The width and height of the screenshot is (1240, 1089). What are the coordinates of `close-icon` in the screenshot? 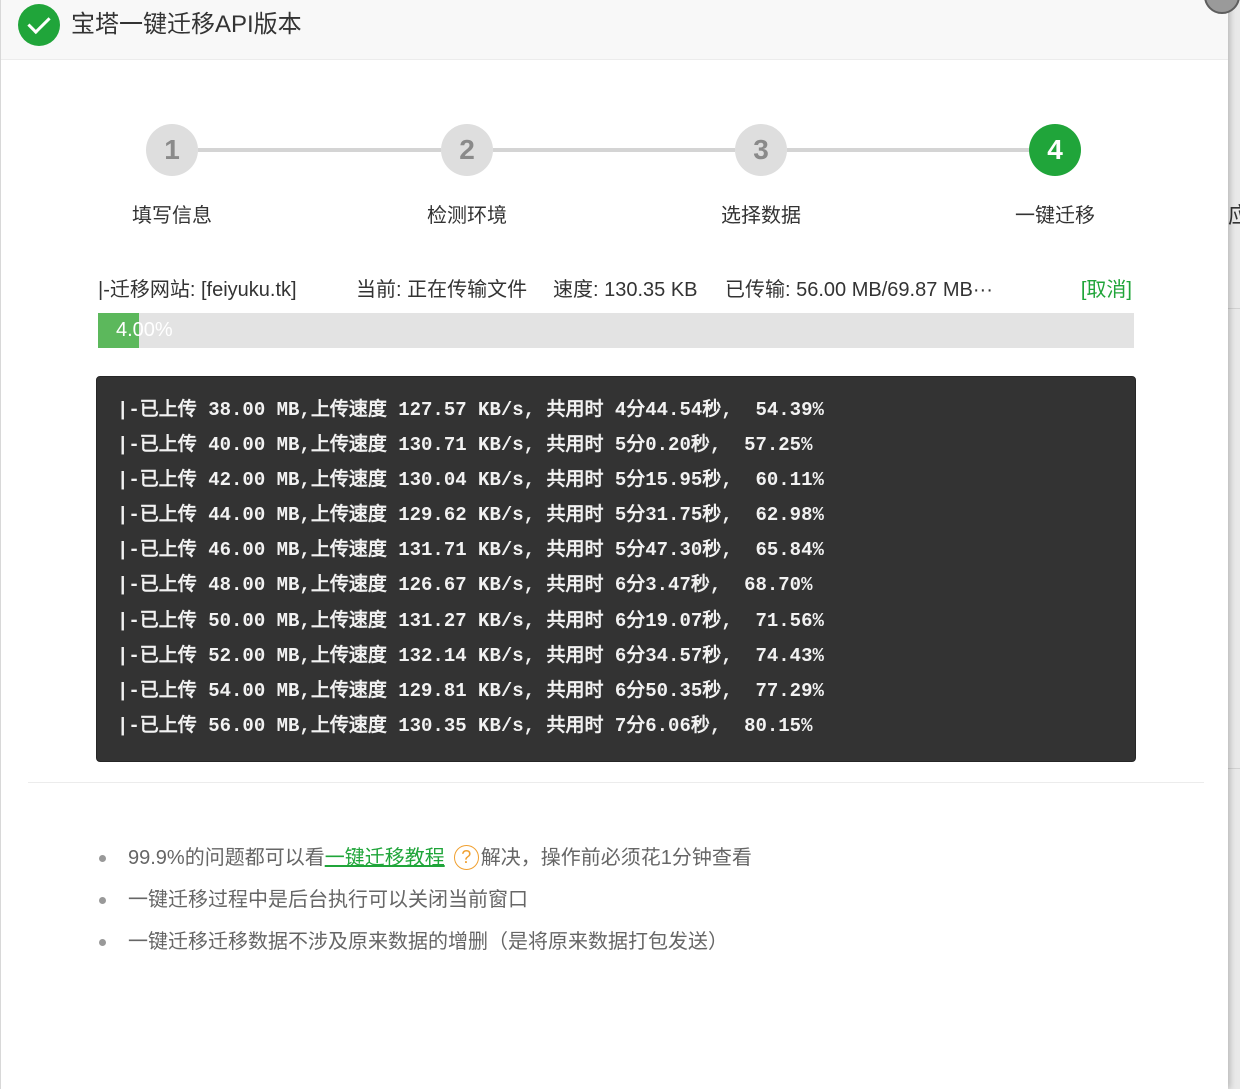 It's located at (1222, 7).